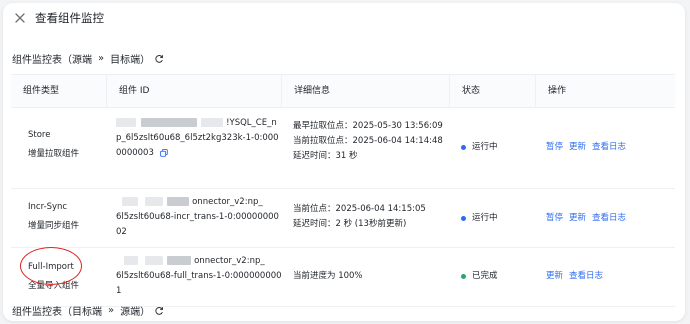 The image size is (690, 324). Describe the element at coordinates (54, 154) in the screenshot. I see `component-type-desc: 增量拉取组件` at that location.